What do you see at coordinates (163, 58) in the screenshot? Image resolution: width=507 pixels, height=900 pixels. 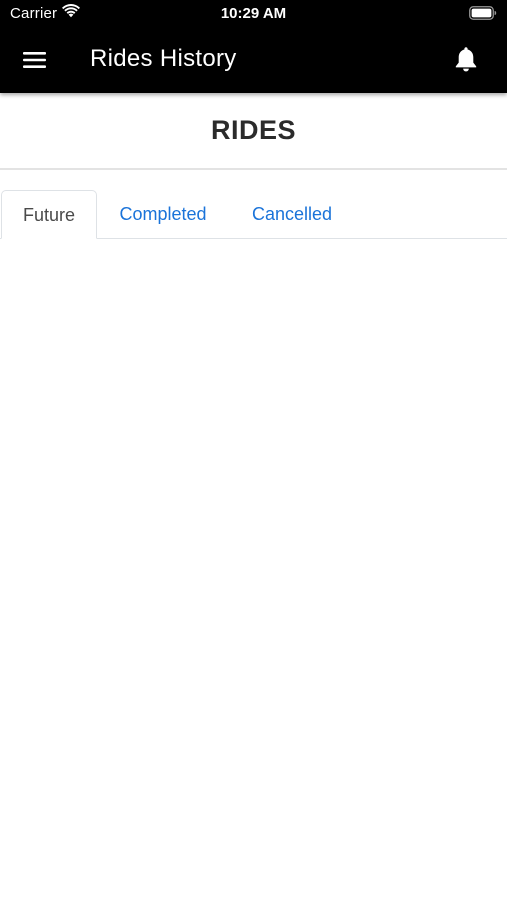 I see `page-title: Rides History` at bounding box center [163, 58].